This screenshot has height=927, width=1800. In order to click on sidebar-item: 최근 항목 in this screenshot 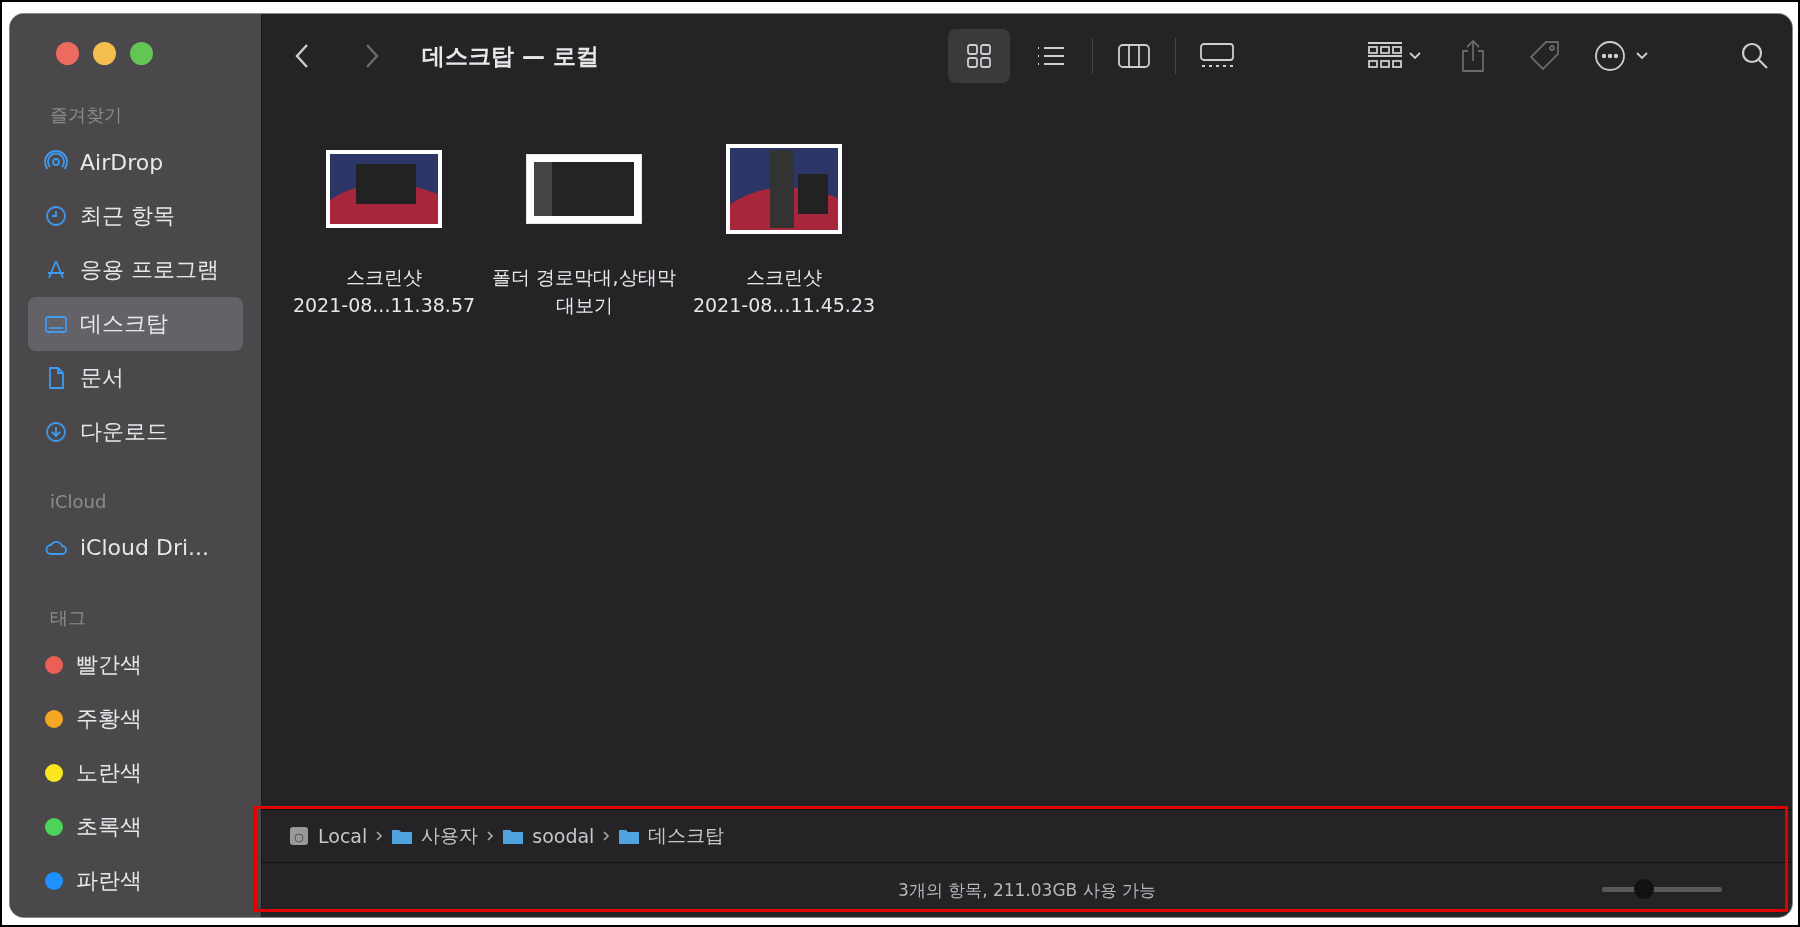, I will do `click(135, 216)`.